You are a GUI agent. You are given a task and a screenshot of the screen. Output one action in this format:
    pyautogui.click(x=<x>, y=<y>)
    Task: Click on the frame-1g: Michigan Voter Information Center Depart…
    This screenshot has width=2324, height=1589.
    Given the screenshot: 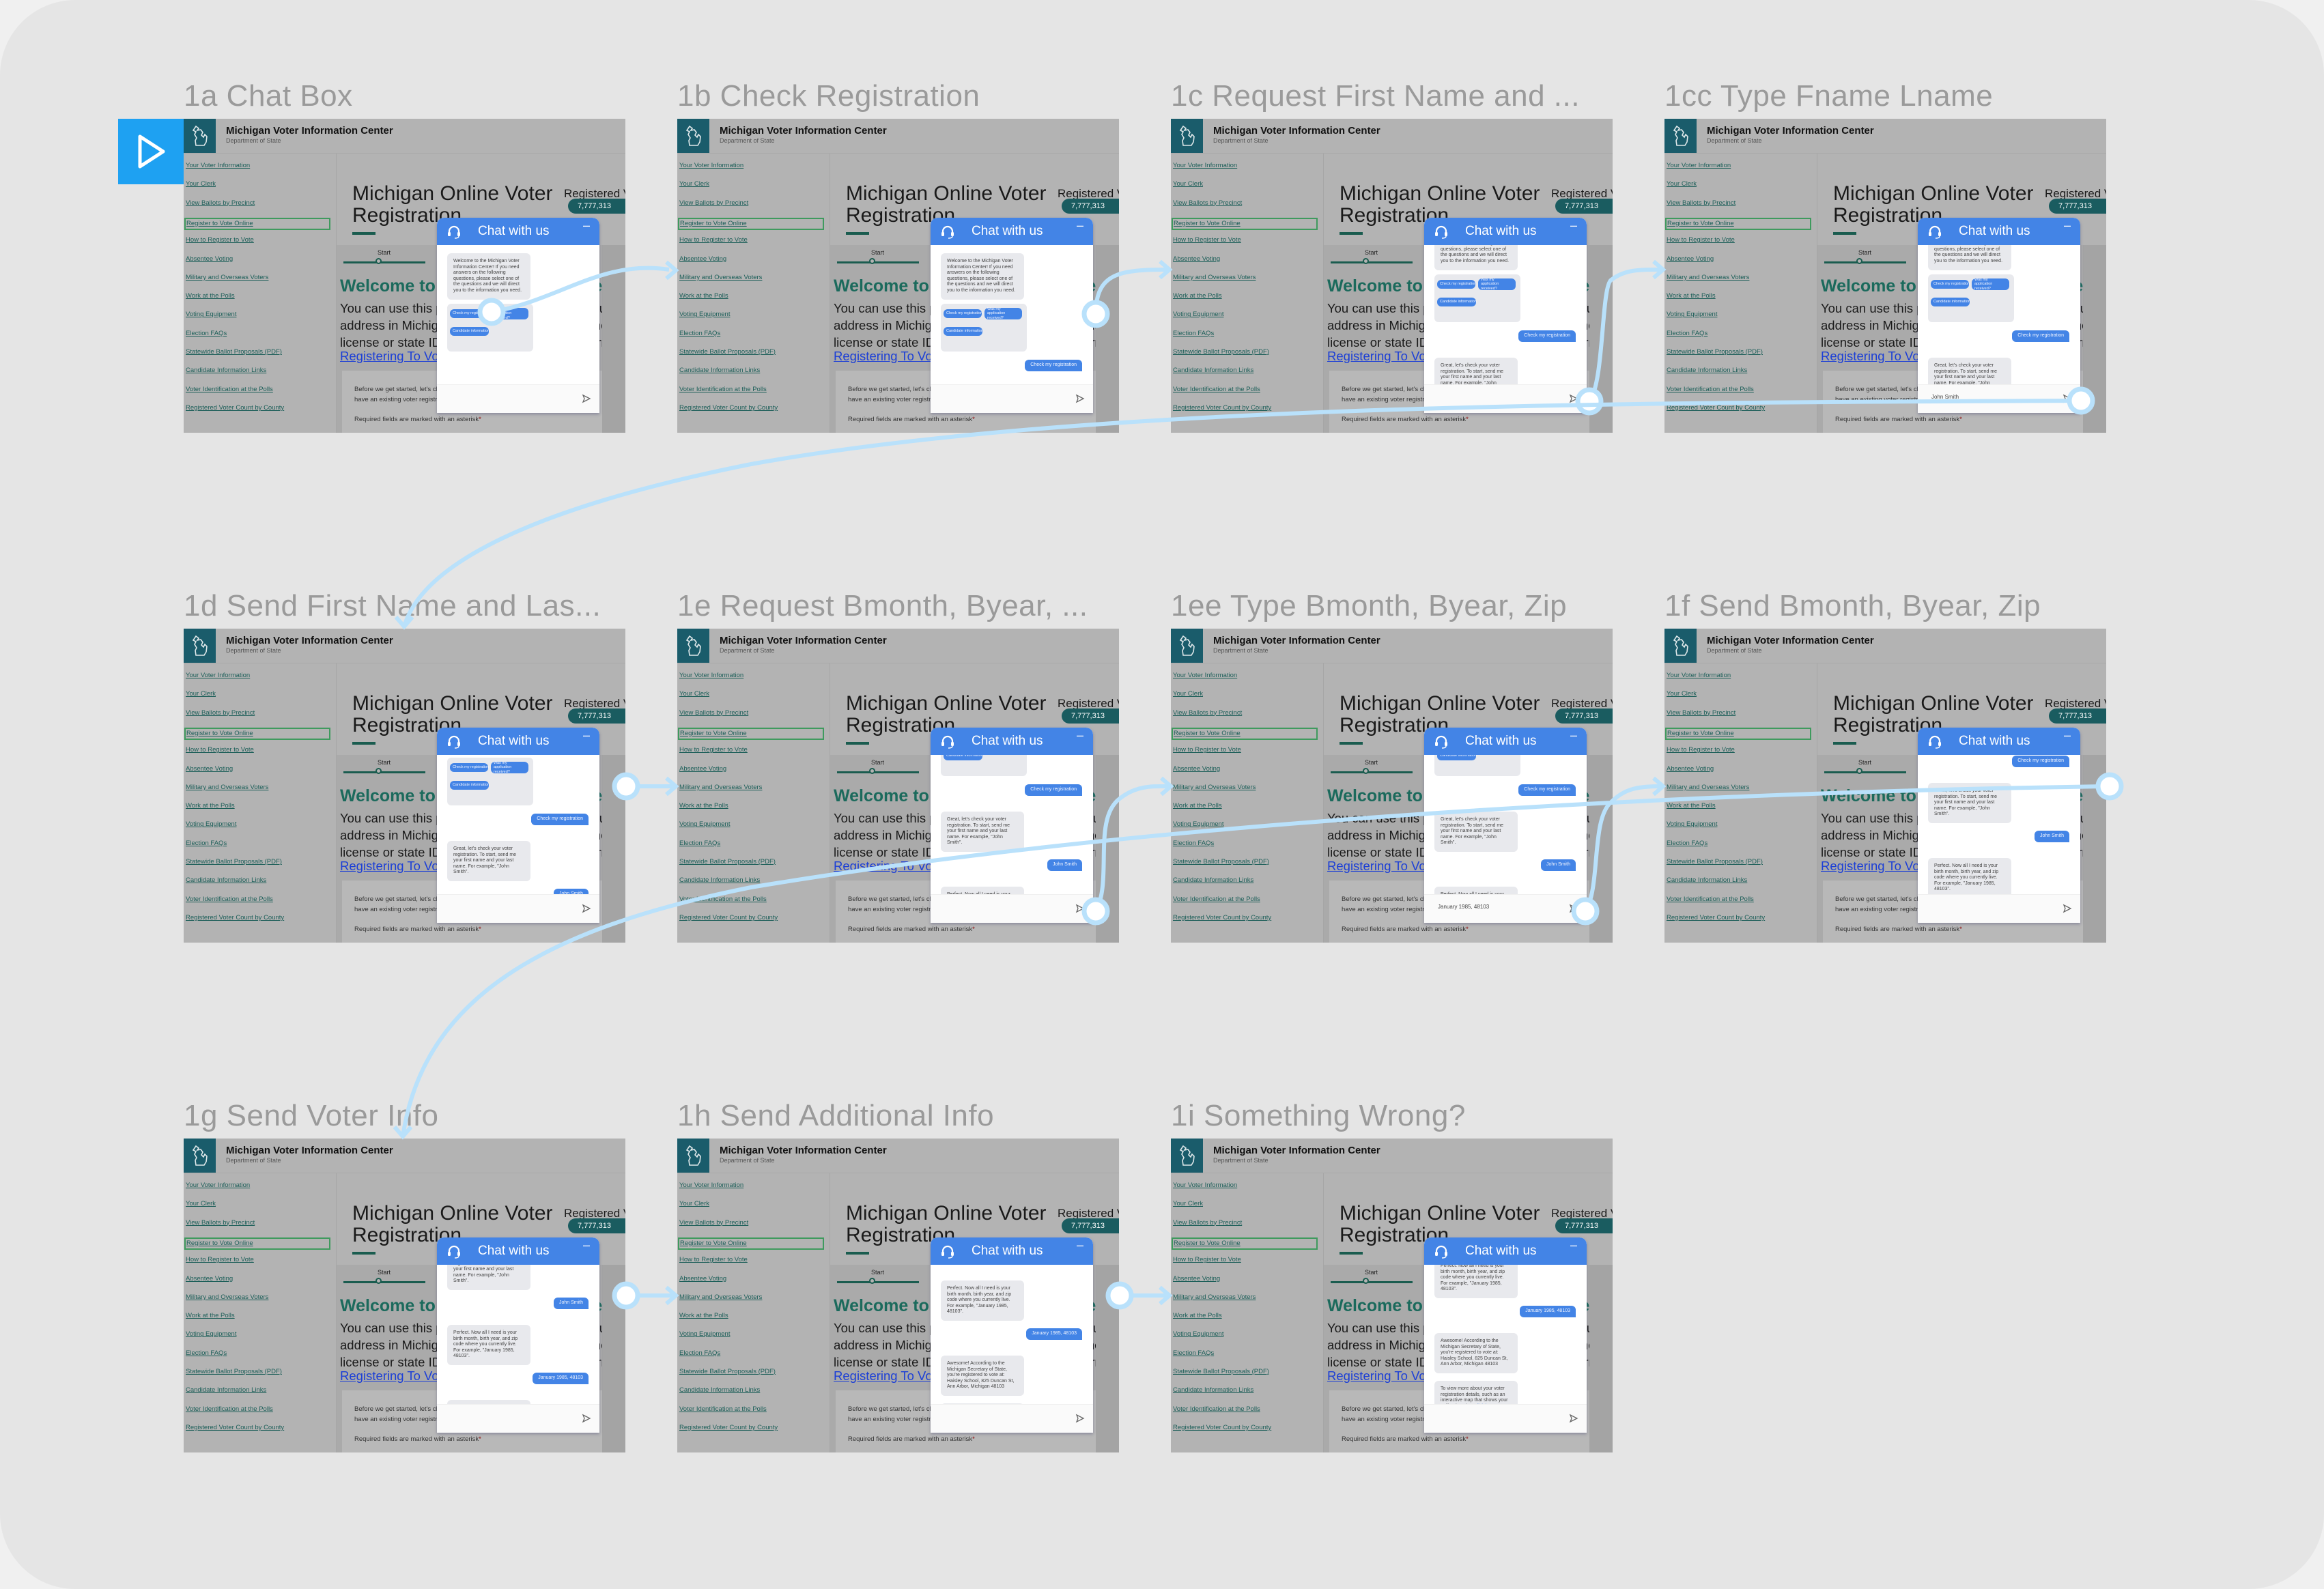 What is the action you would take?
    pyautogui.click(x=404, y=1295)
    